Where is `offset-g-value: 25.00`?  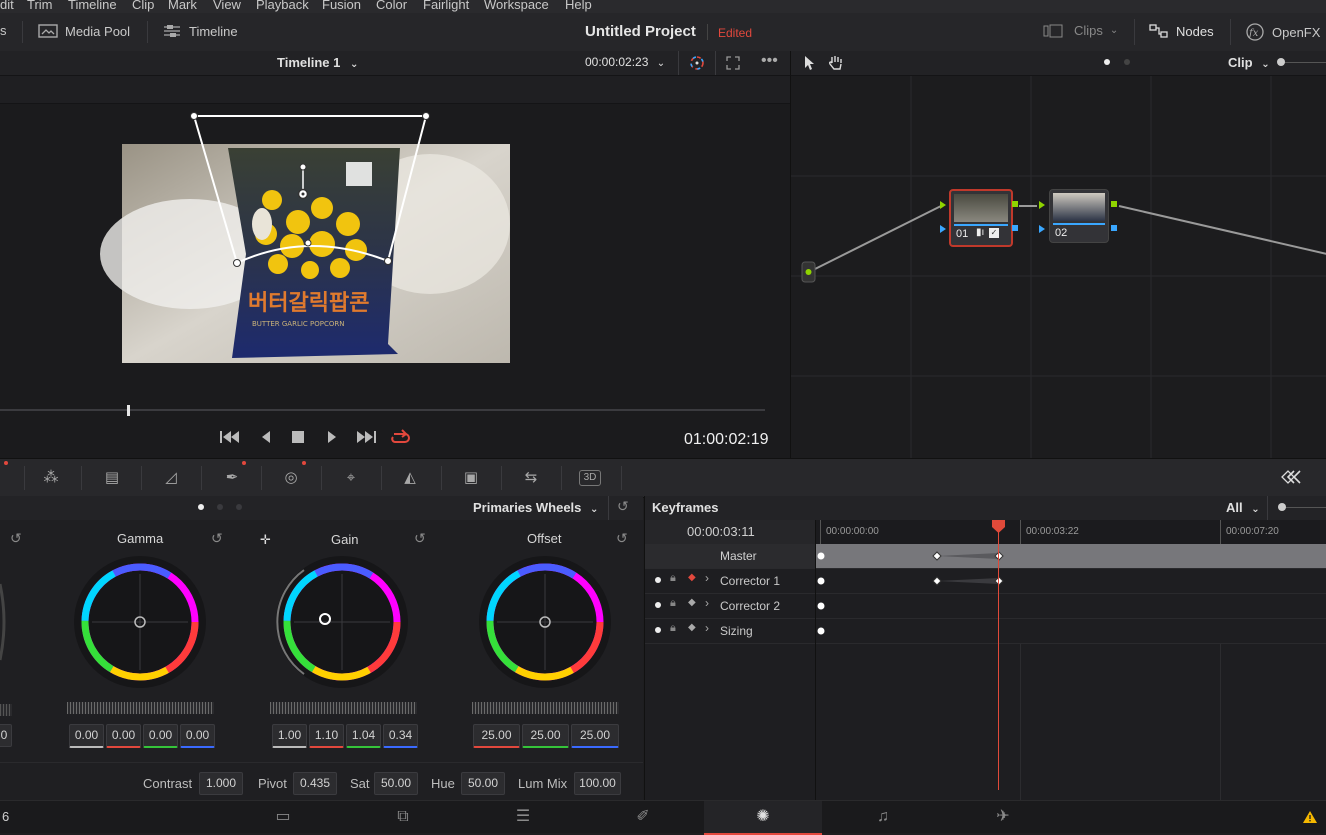
offset-g-value: 25.00 is located at coordinates (545, 736).